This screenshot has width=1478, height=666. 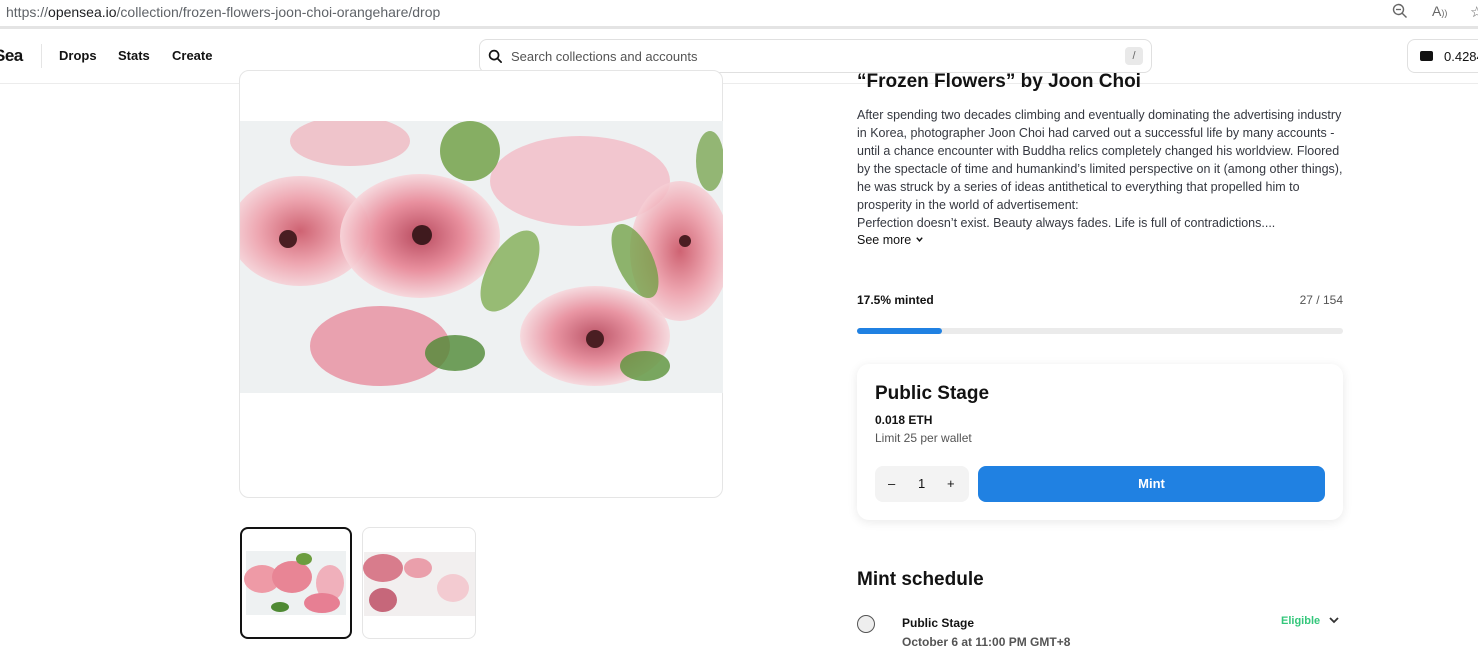 I want to click on eligible-badge: Eligible, so click(x=1301, y=621).